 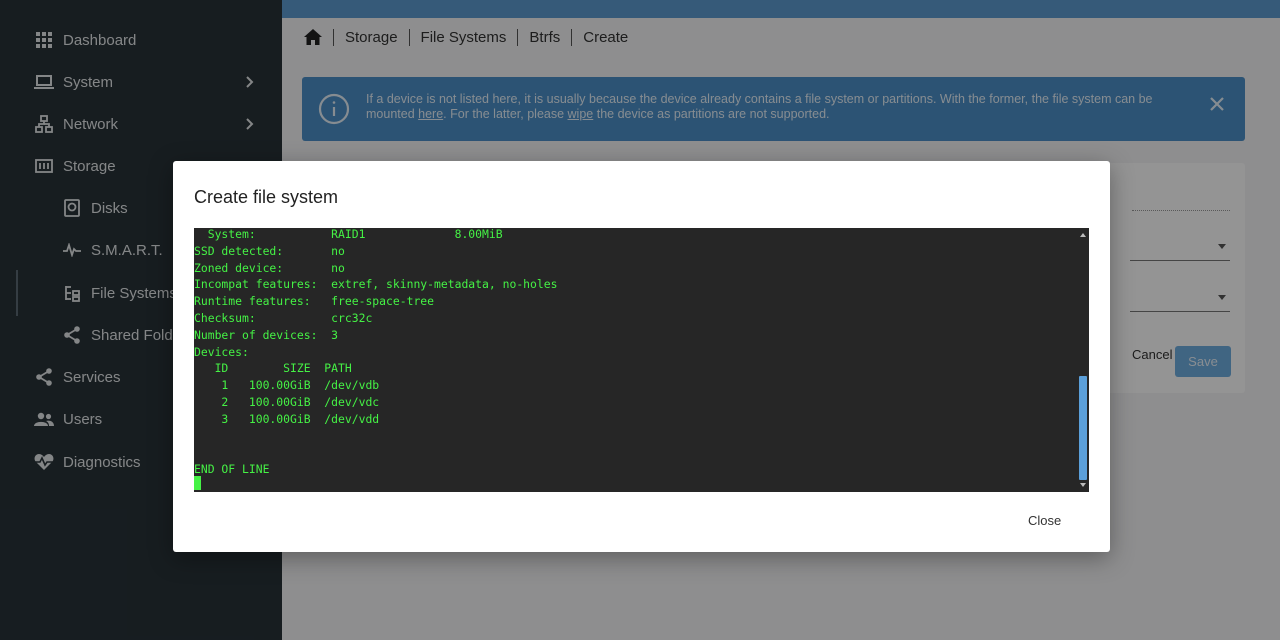 What do you see at coordinates (197, 483) in the screenshot?
I see `terminal-cursor` at bounding box center [197, 483].